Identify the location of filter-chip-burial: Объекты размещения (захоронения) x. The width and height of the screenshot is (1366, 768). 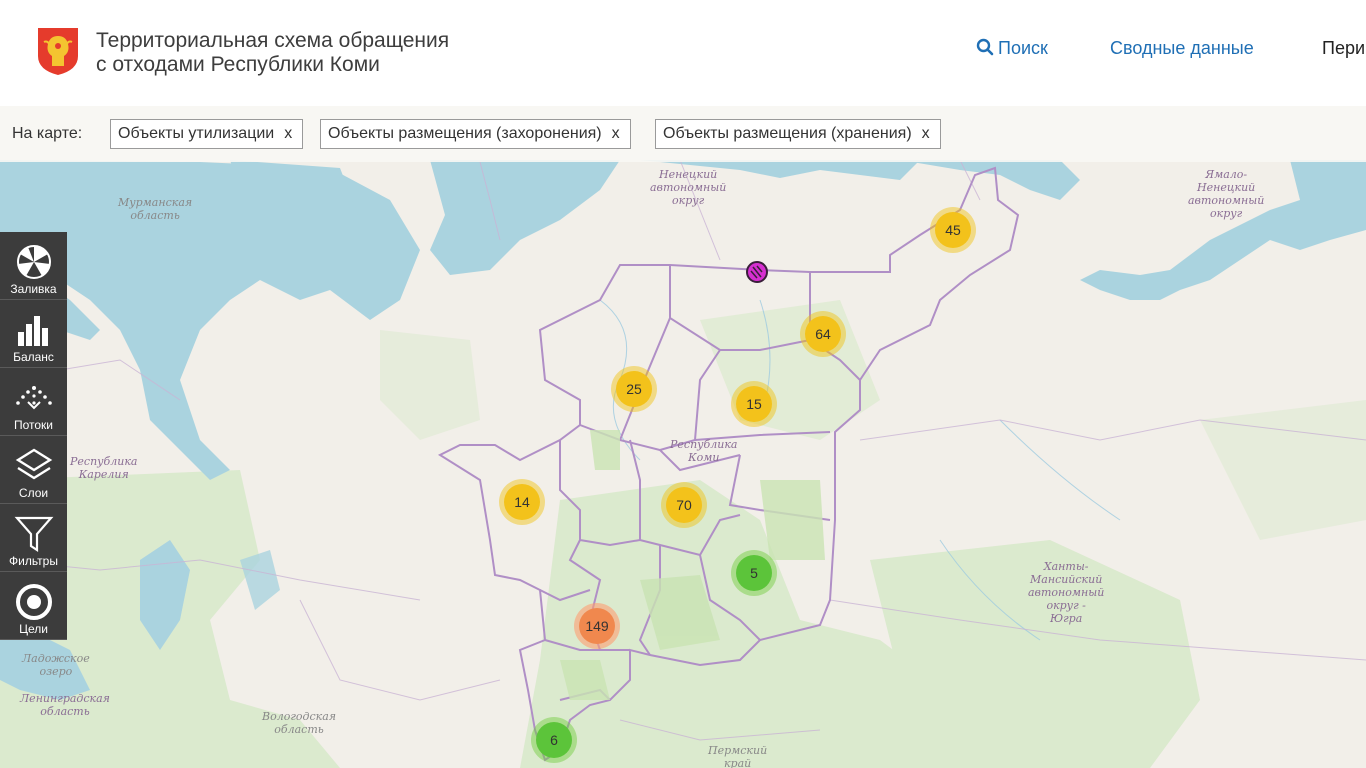
(475, 134).